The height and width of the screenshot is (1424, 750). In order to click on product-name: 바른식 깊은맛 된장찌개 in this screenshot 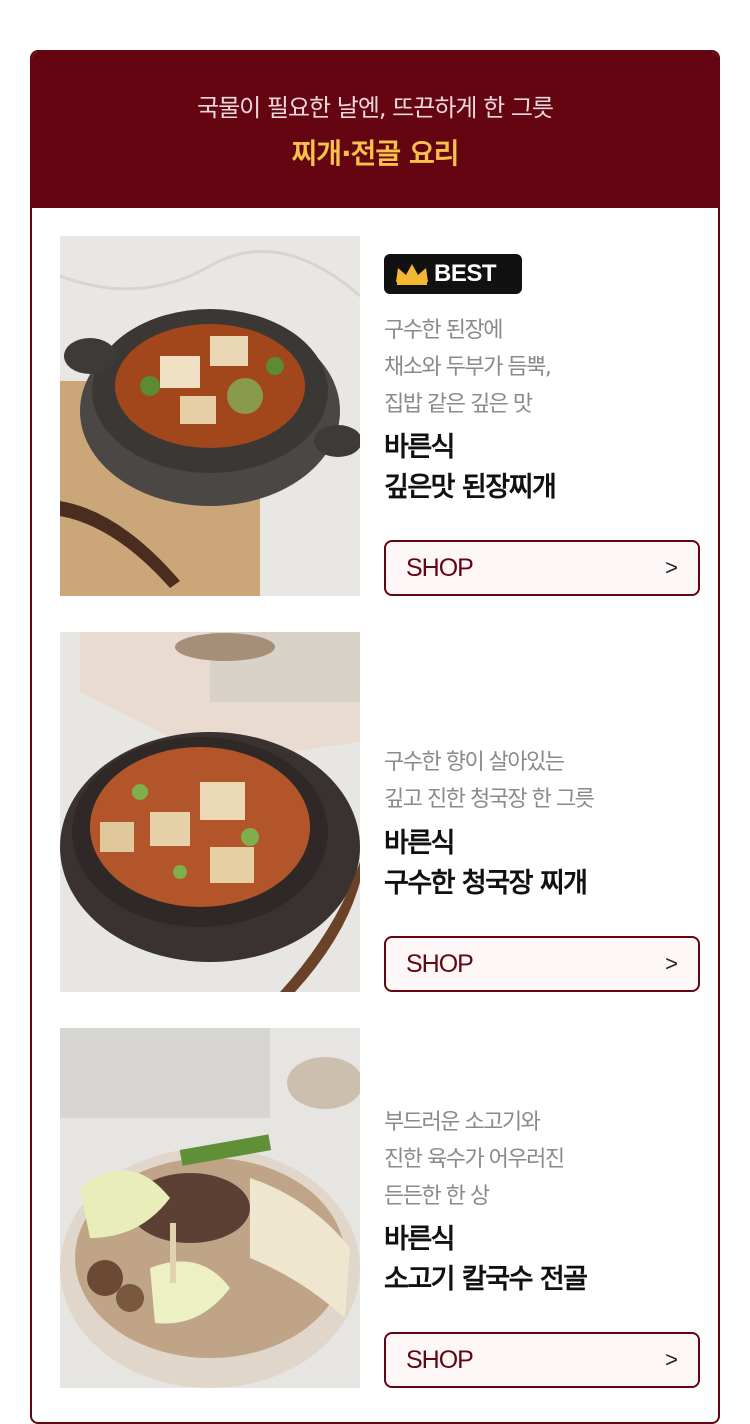, I will do `click(470, 468)`.